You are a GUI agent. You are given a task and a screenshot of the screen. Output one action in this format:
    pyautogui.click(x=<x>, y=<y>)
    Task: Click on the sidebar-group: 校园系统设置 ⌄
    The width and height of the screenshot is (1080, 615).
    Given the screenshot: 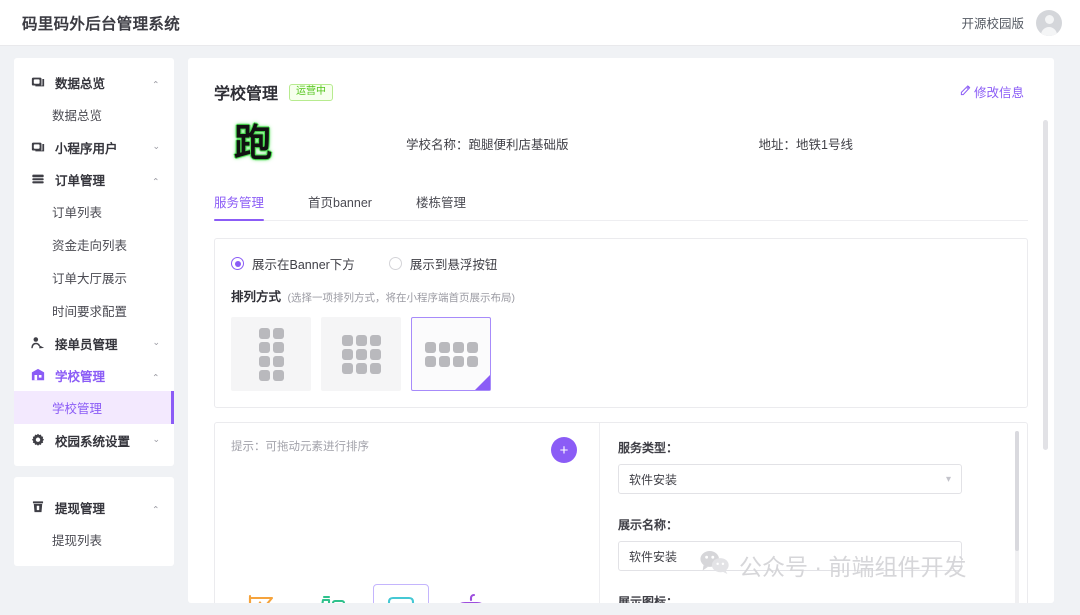 What is the action you would take?
    pyautogui.click(x=94, y=440)
    